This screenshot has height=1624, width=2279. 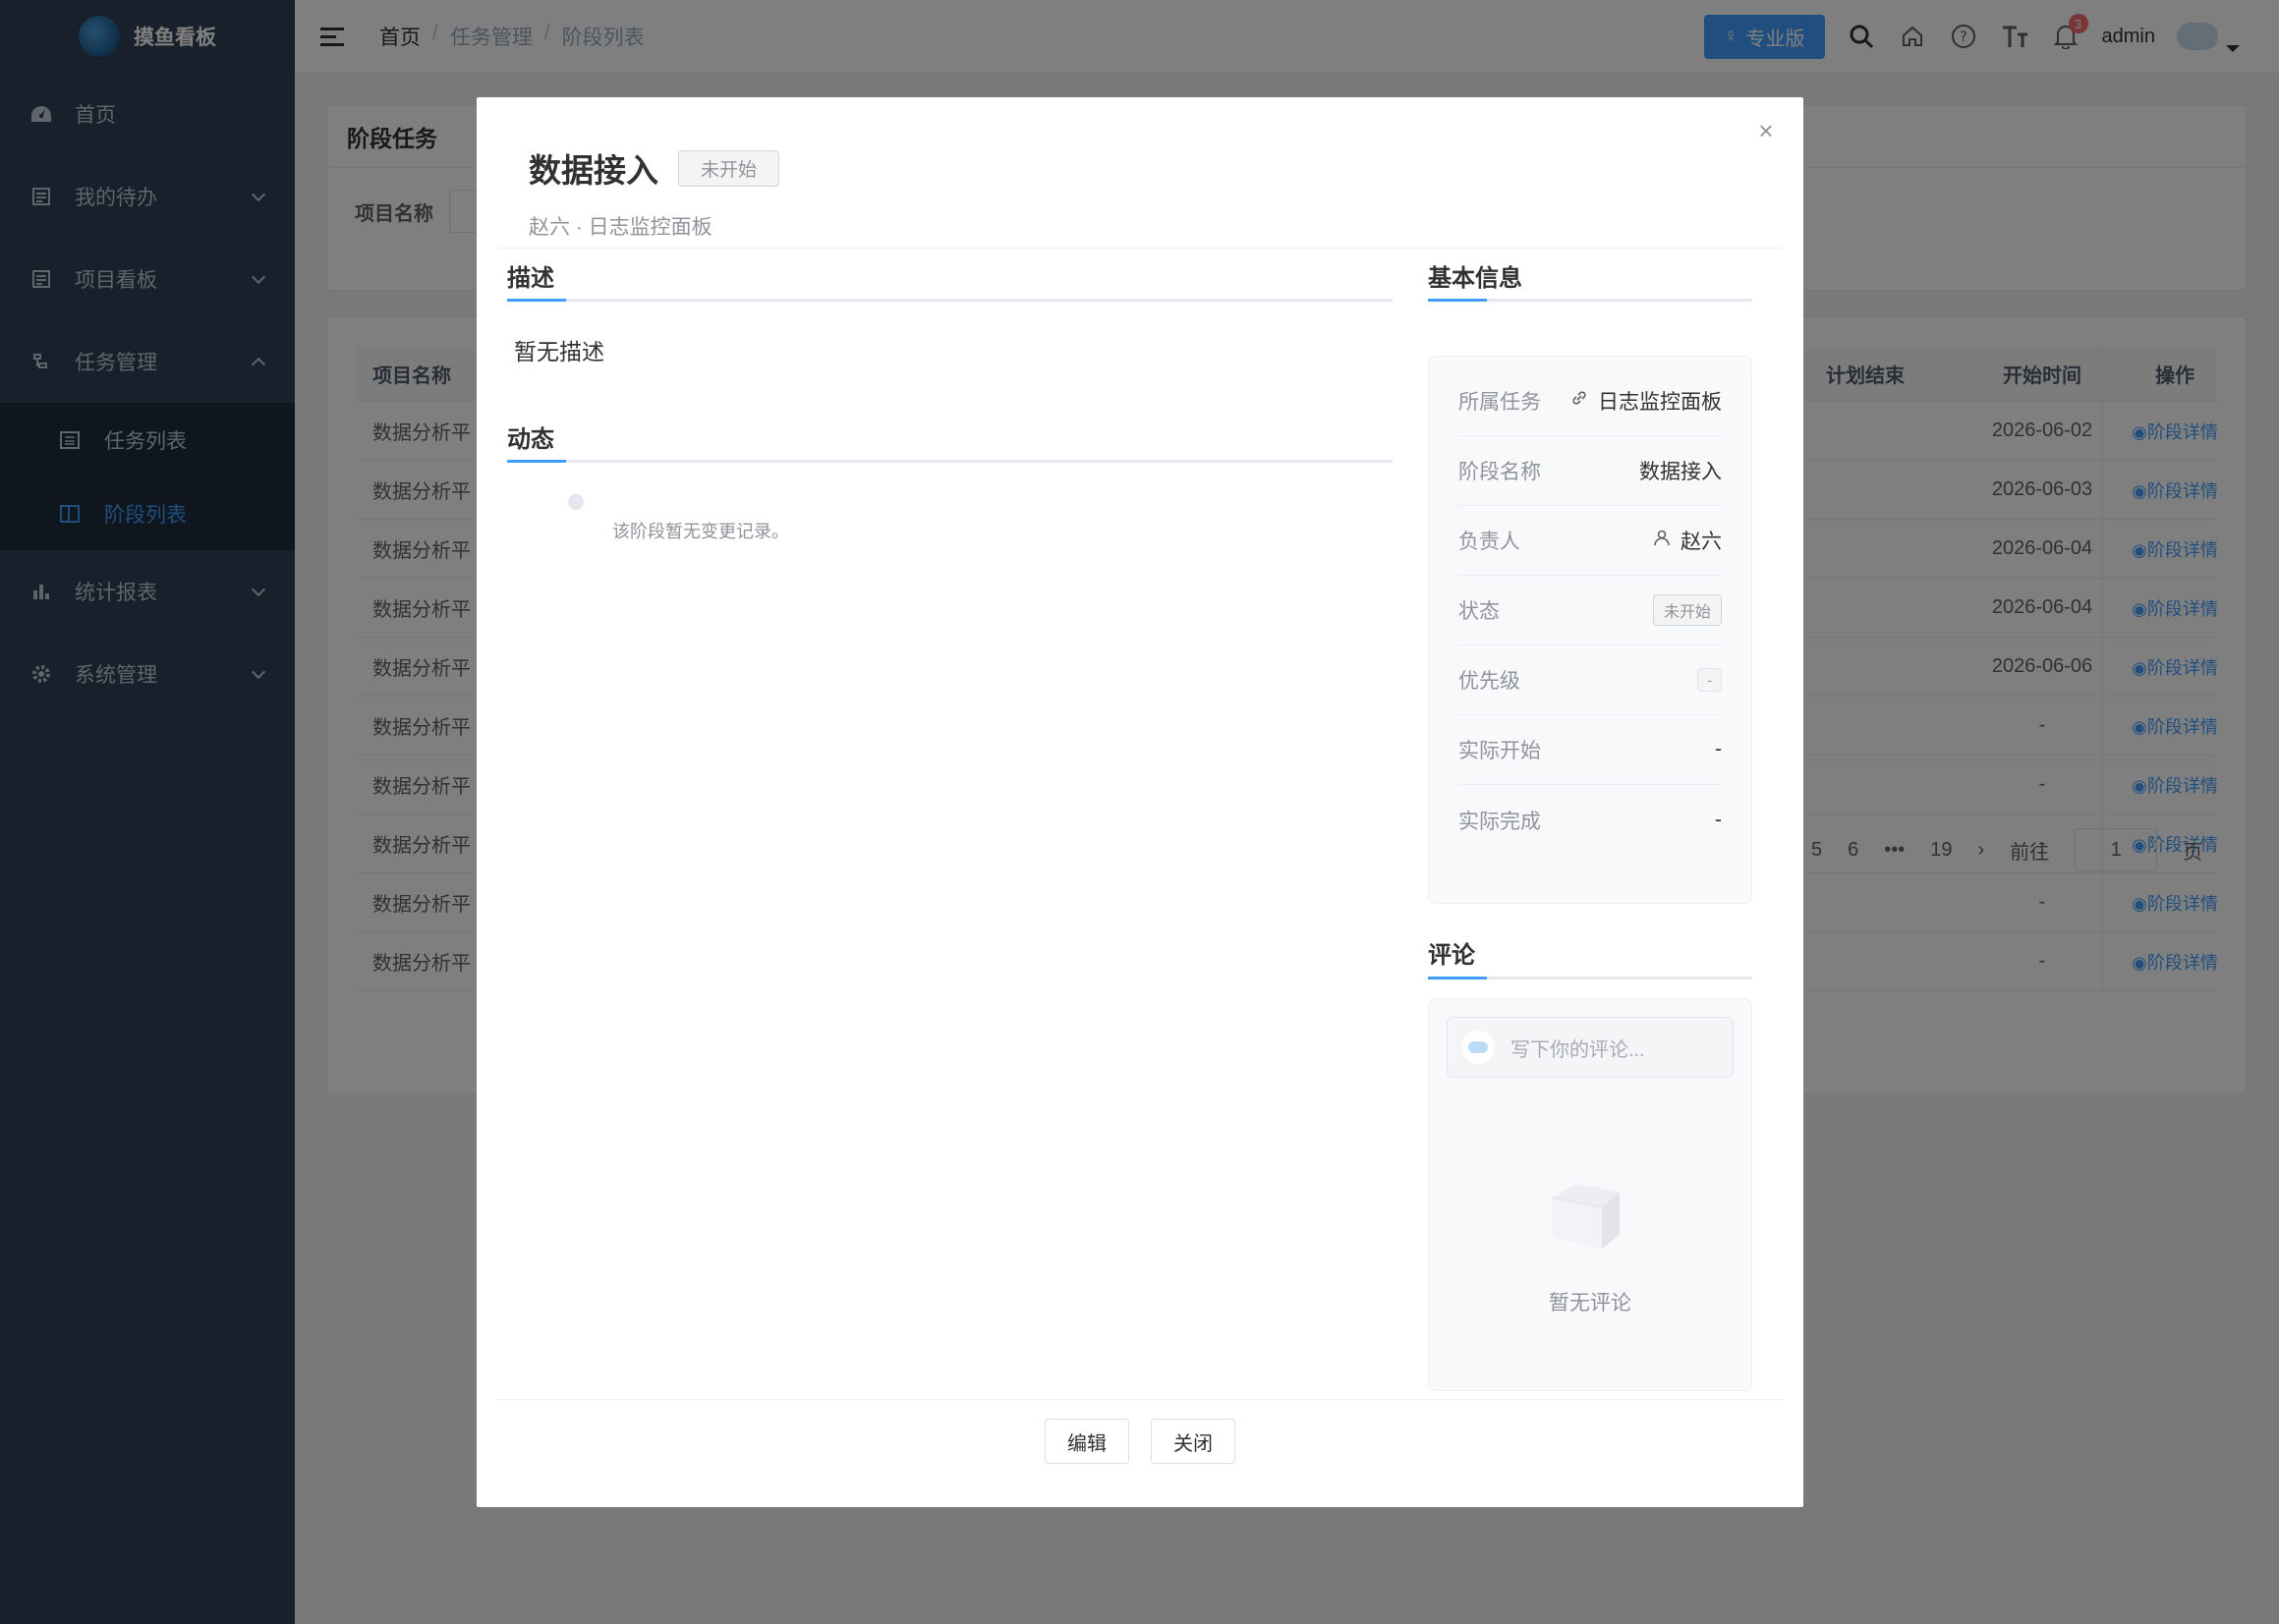 I want to click on priority-badge: -, so click(x=1709, y=680).